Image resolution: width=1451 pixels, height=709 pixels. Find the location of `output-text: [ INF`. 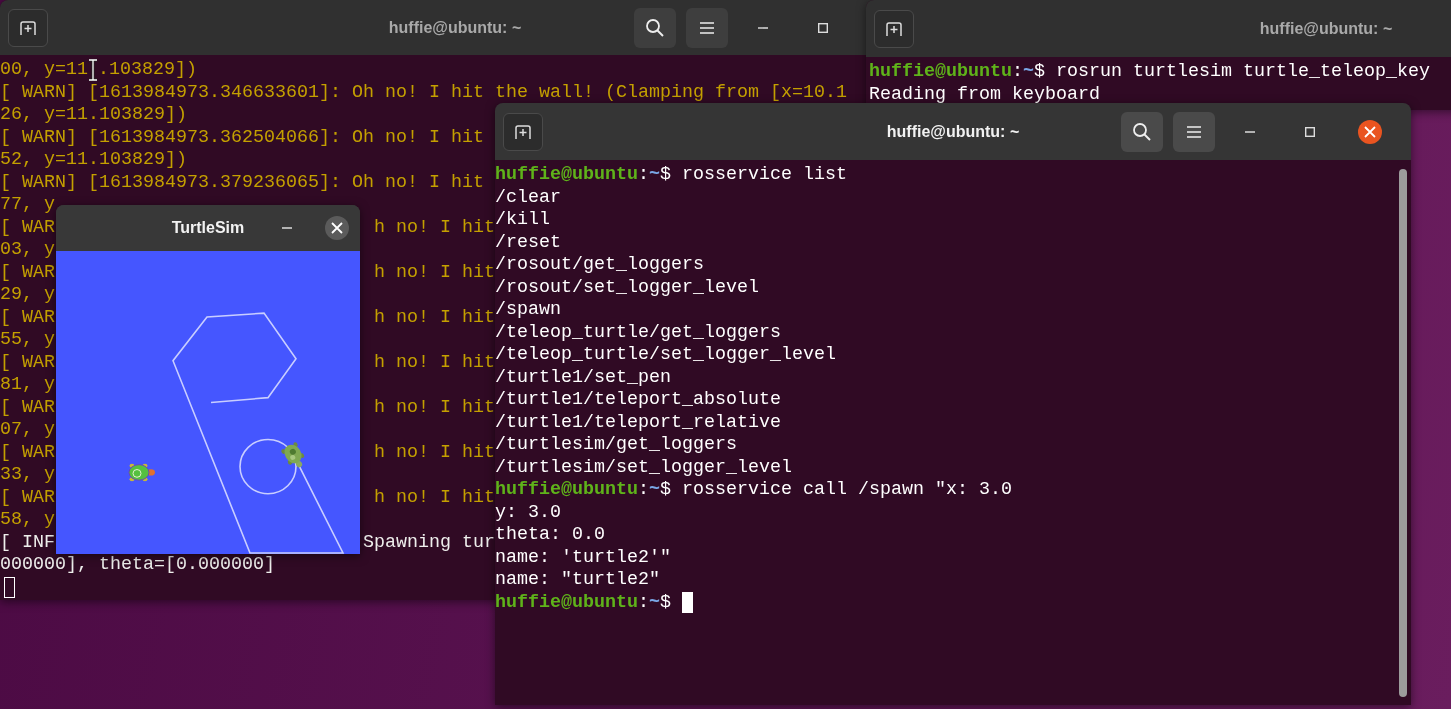

output-text: [ INF is located at coordinates (27, 542).